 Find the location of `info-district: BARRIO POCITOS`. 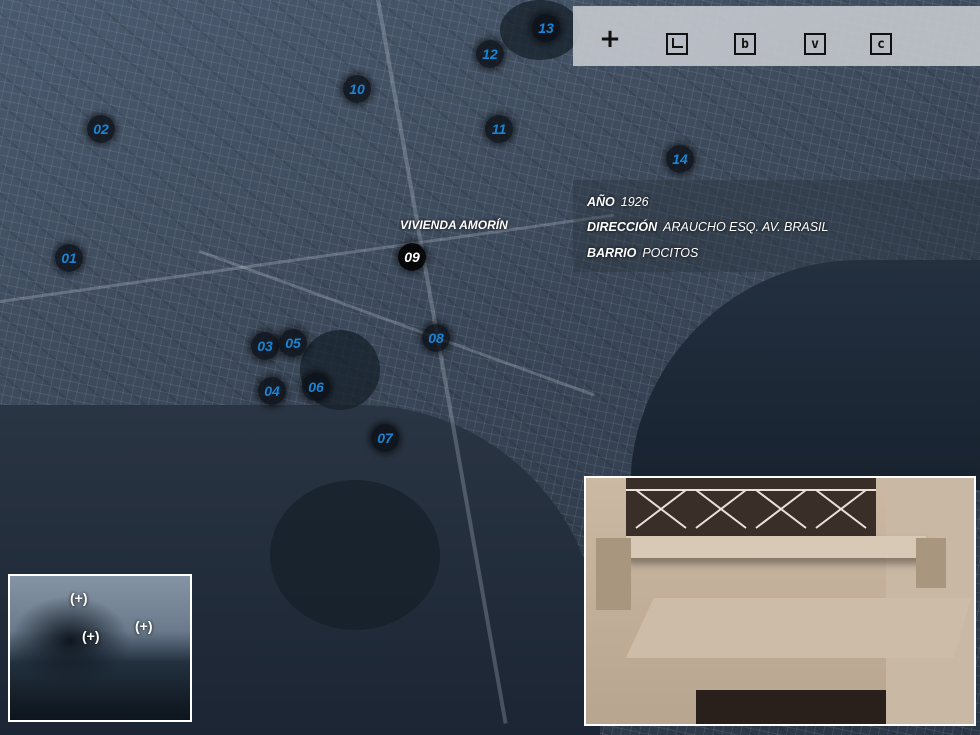

info-district: BARRIO POCITOS is located at coordinates (642, 253).